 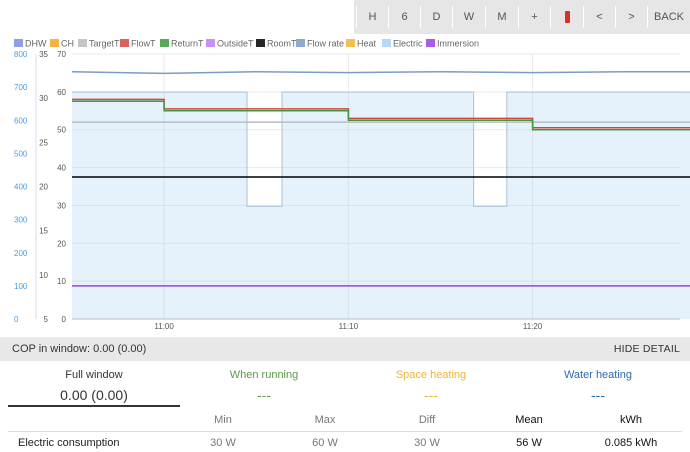 I want to click on x-axis-tick: 11:20, so click(x=533, y=326).